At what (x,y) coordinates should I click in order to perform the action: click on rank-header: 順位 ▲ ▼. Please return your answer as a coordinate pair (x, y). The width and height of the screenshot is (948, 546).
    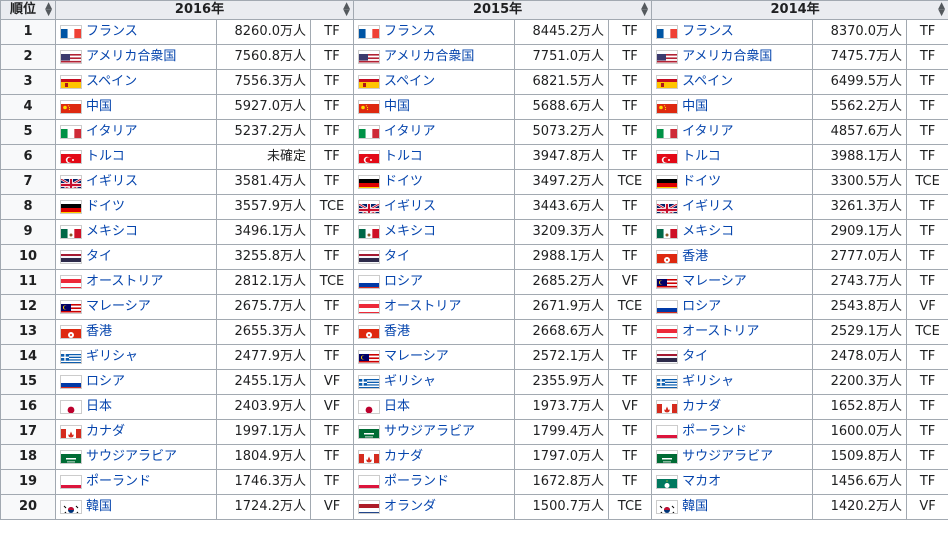
    Looking at the image, I should click on (28, 10).